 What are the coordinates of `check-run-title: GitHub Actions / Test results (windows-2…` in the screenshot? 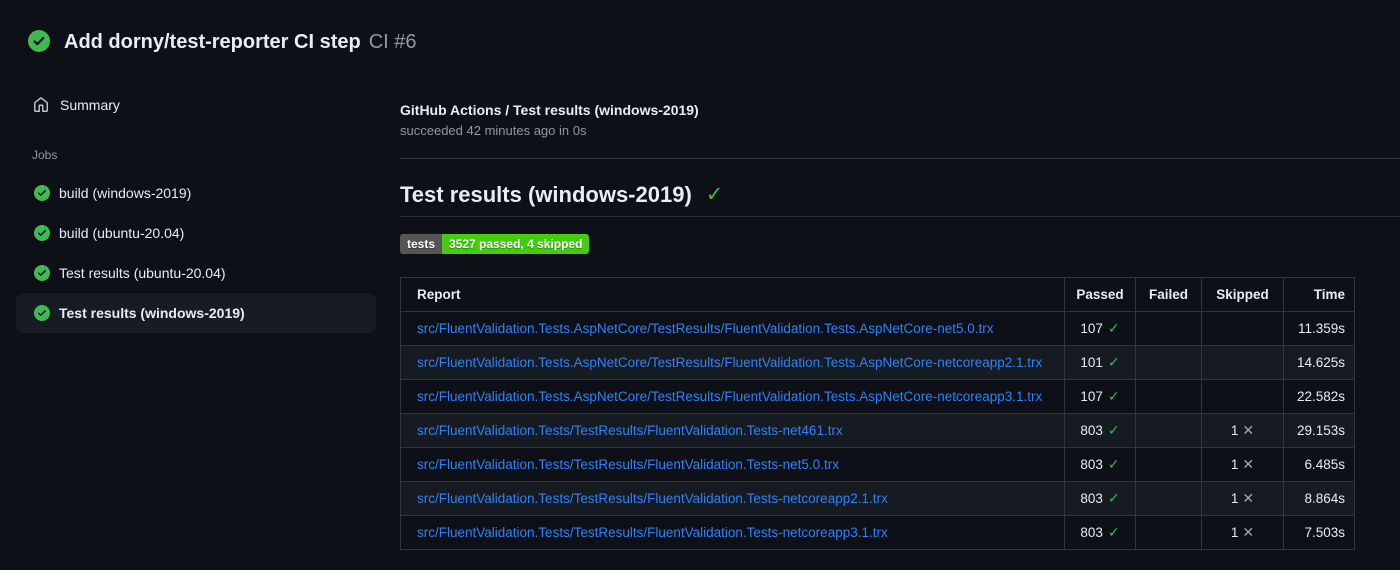 It's located at (549, 110).